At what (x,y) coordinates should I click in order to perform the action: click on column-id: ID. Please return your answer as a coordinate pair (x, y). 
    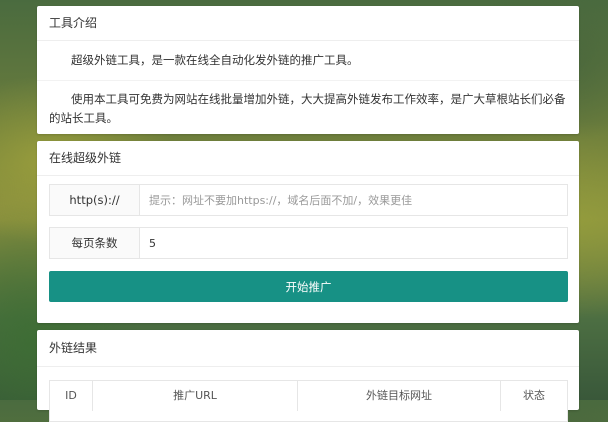
    Looking at the image, I should click on (71, 396).